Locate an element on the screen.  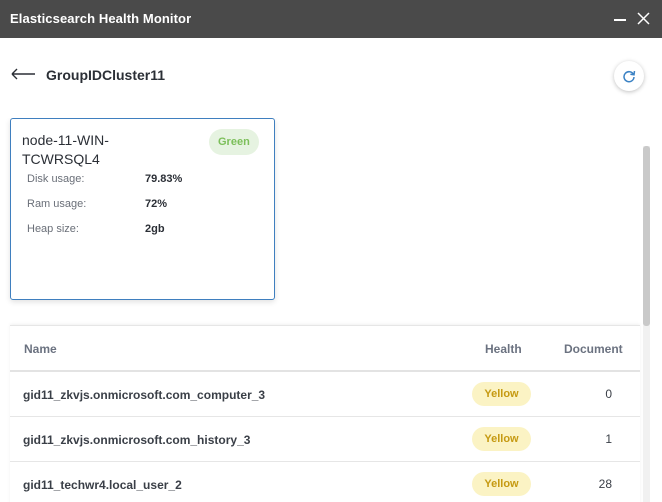
minimize-icon is located at coordinates (620, 19).